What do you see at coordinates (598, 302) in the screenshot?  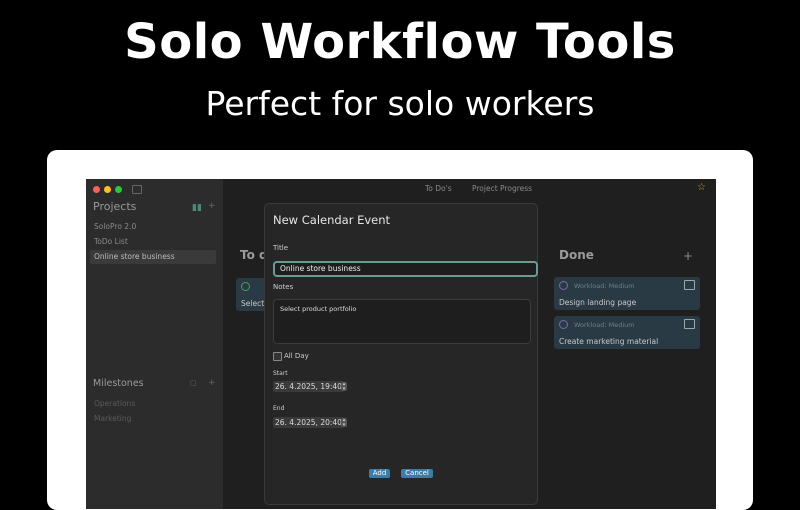 I see `card-title: Design landing page` at bounding box center [598, 302].